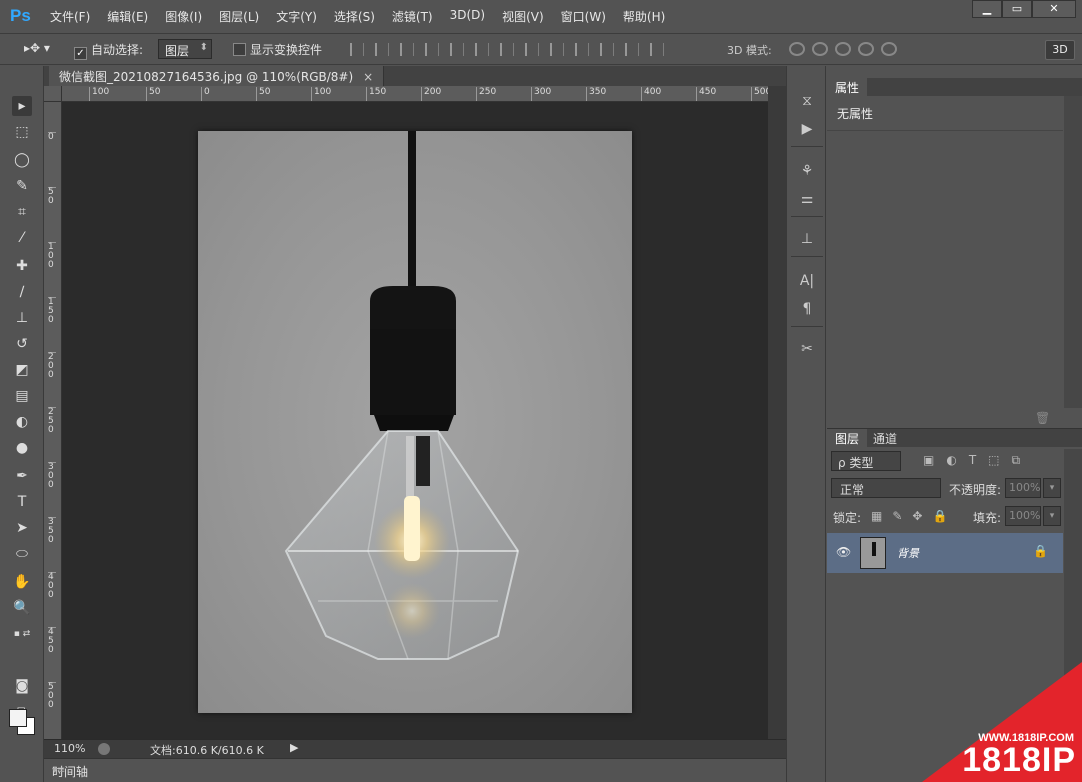  I want to click on blend-mode-select: 正常, so click(886, 488).